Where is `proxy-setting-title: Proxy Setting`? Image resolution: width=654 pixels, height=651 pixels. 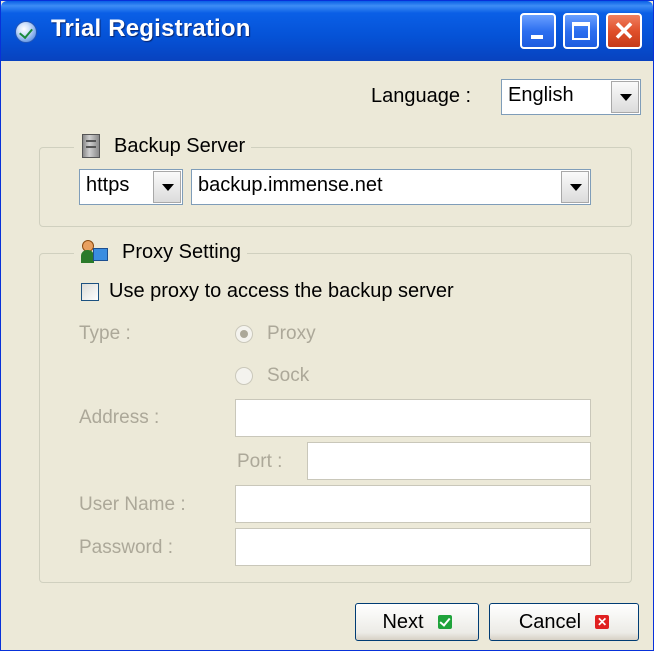
proxy-setting-title: Proxy Setting is located at coordinates (181, 251).